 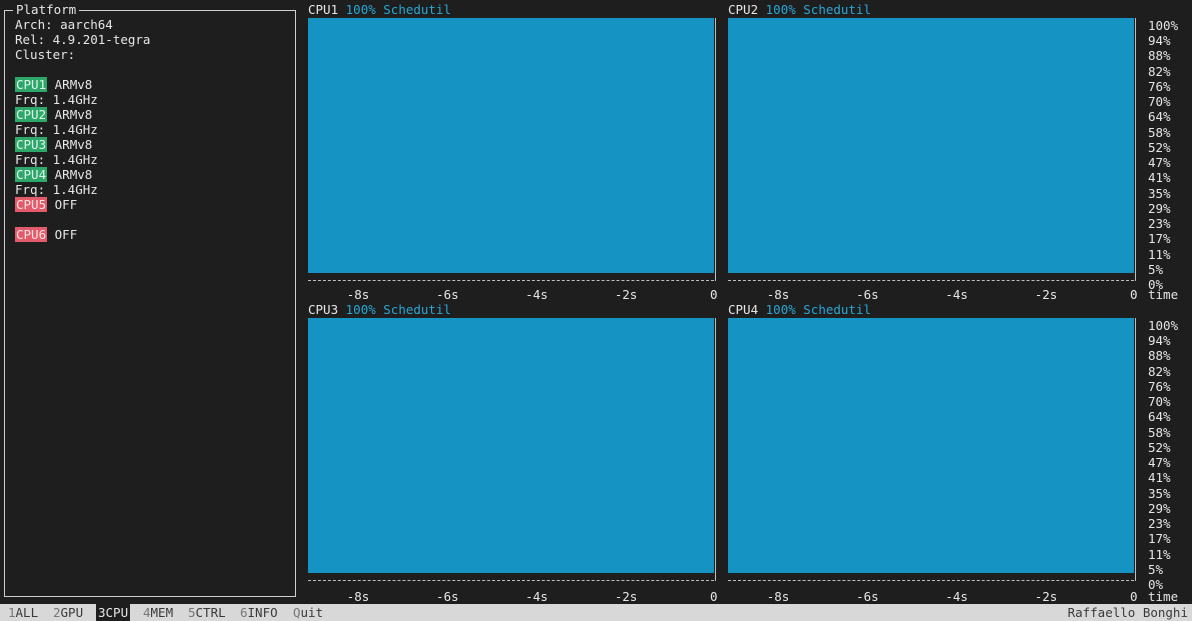 What do you see at coordinates (818, 309) in the screenshot?
I see `cpu4-utilization: 100% Schedutil` at bounding box center [818, 309].